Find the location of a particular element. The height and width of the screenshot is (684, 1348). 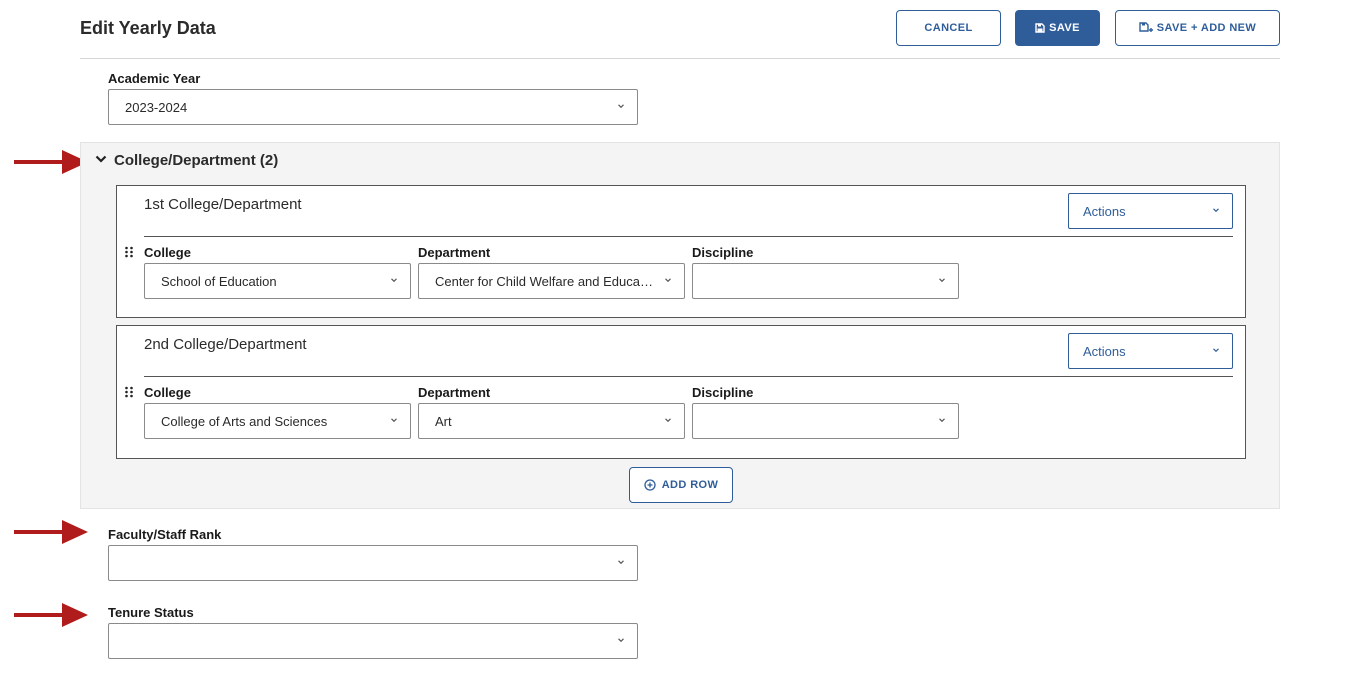

card-title: 1st College/Department is located at coordinates (223, 204).